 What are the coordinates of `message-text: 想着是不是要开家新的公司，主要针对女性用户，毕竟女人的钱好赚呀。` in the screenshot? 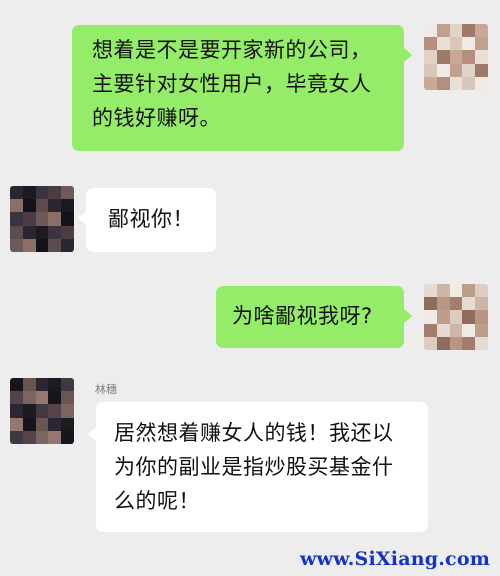 It's located at (232, 84).